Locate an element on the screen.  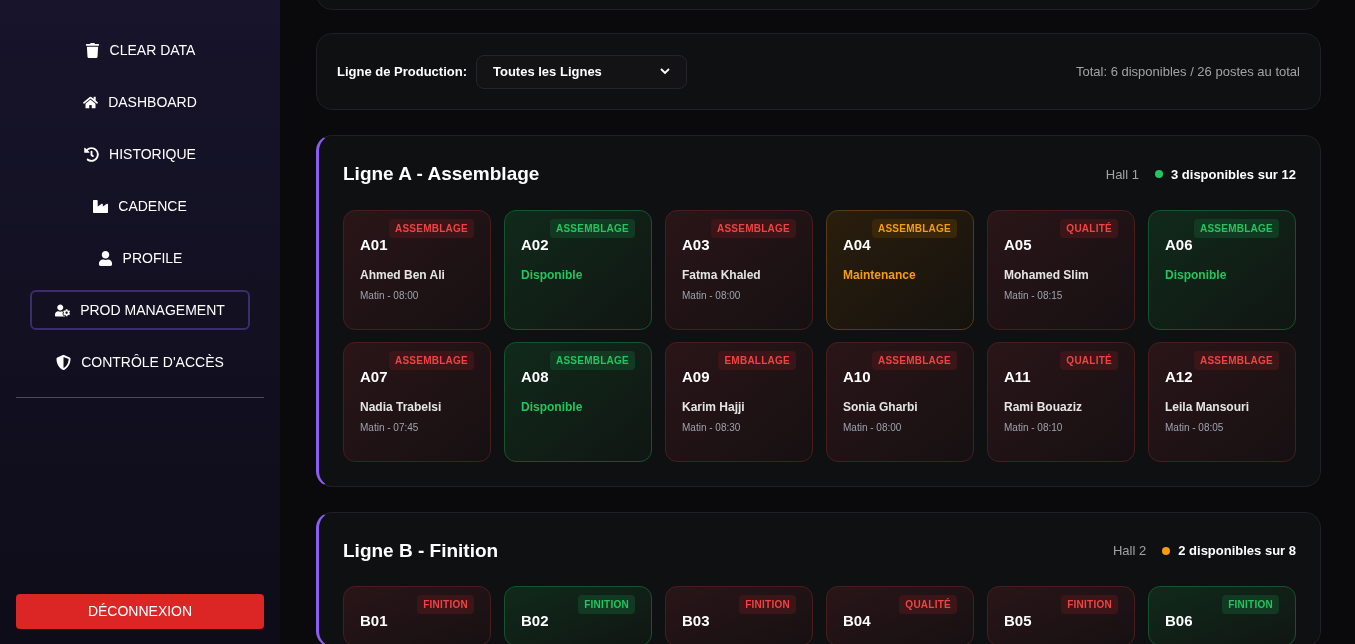
station-card: ASSEMBLAGE A04 Maintenance is located at coordinates (900, 269).